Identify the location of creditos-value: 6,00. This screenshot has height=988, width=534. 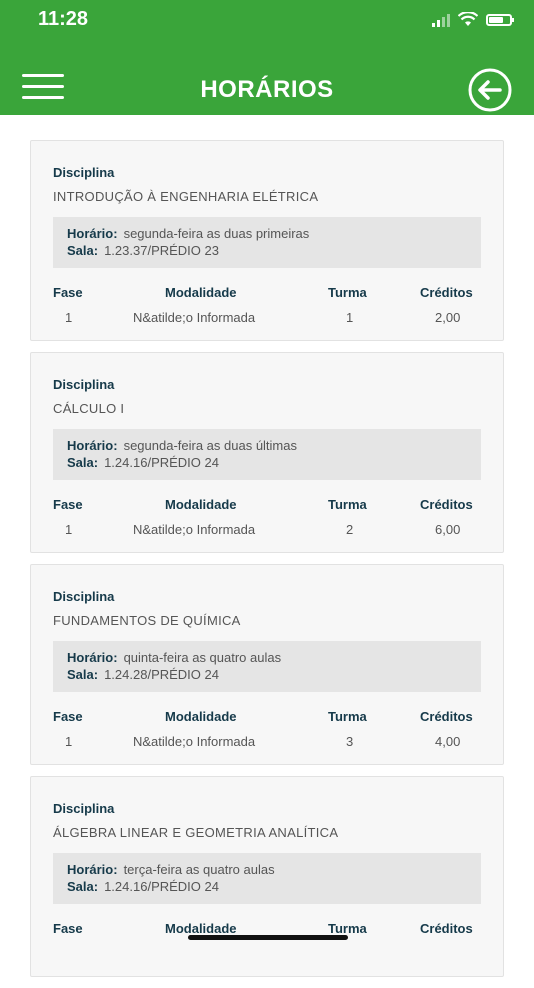
(448, 529).